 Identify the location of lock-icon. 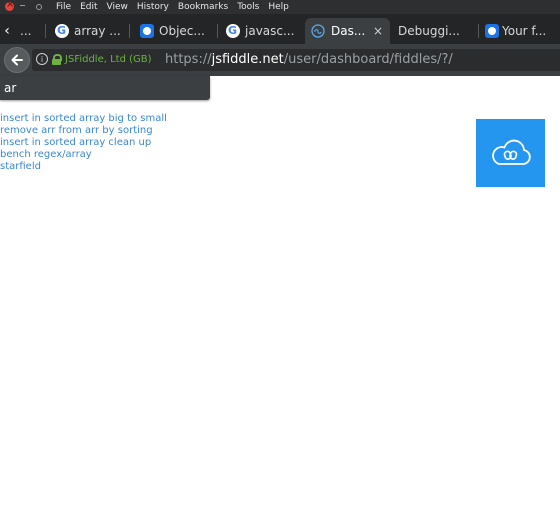
(57, 59).